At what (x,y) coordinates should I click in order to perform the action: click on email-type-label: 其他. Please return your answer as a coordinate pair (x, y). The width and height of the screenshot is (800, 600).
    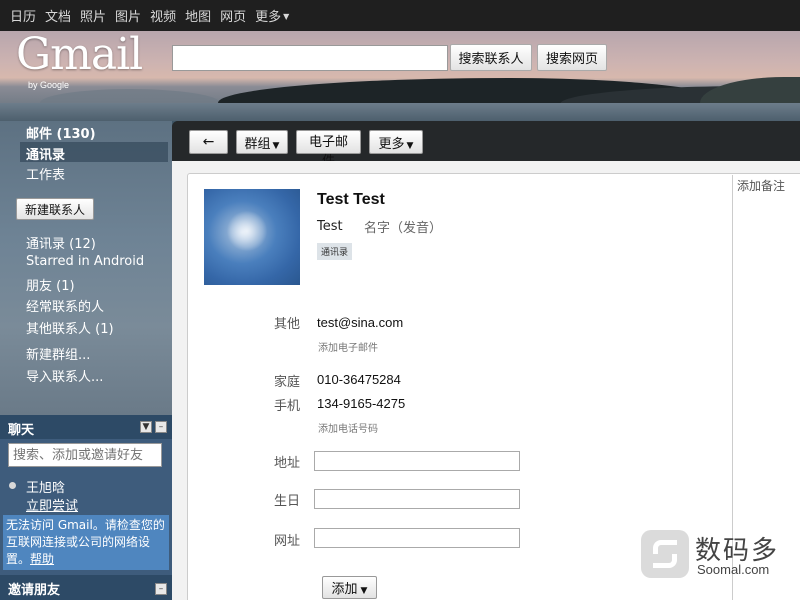
    Looking at the image, I should click on (286, 324).